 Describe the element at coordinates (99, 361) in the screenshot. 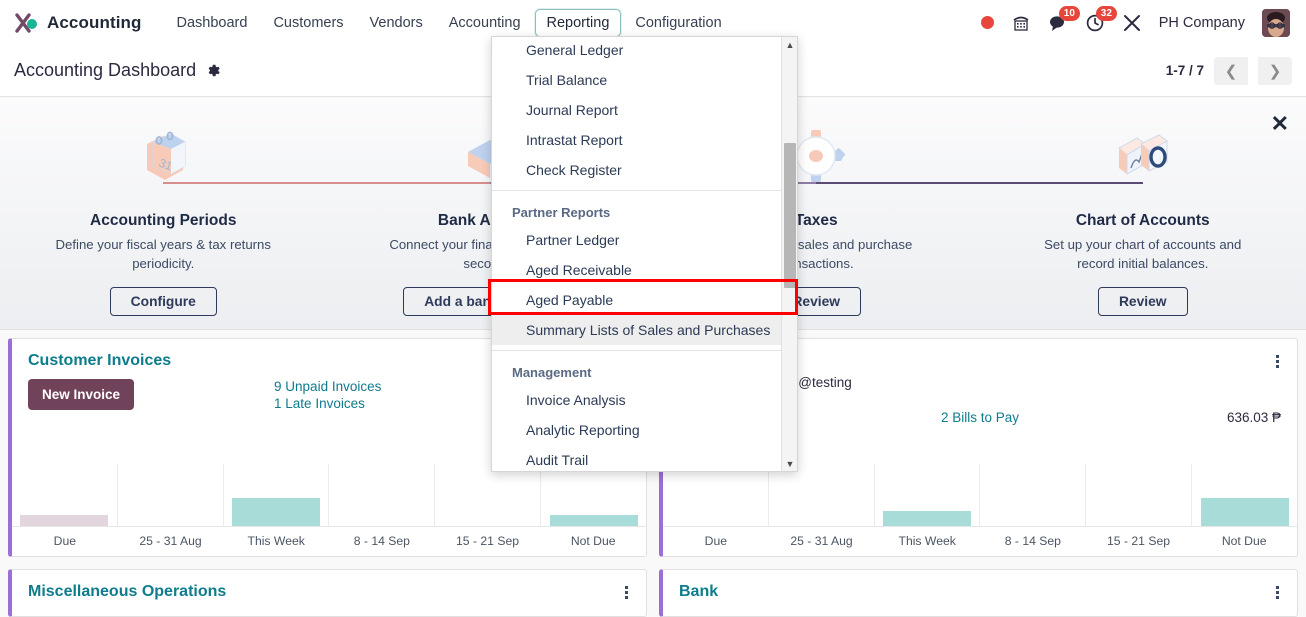

I see `card-title-customer-invoices: Customer Invoices` at that location.